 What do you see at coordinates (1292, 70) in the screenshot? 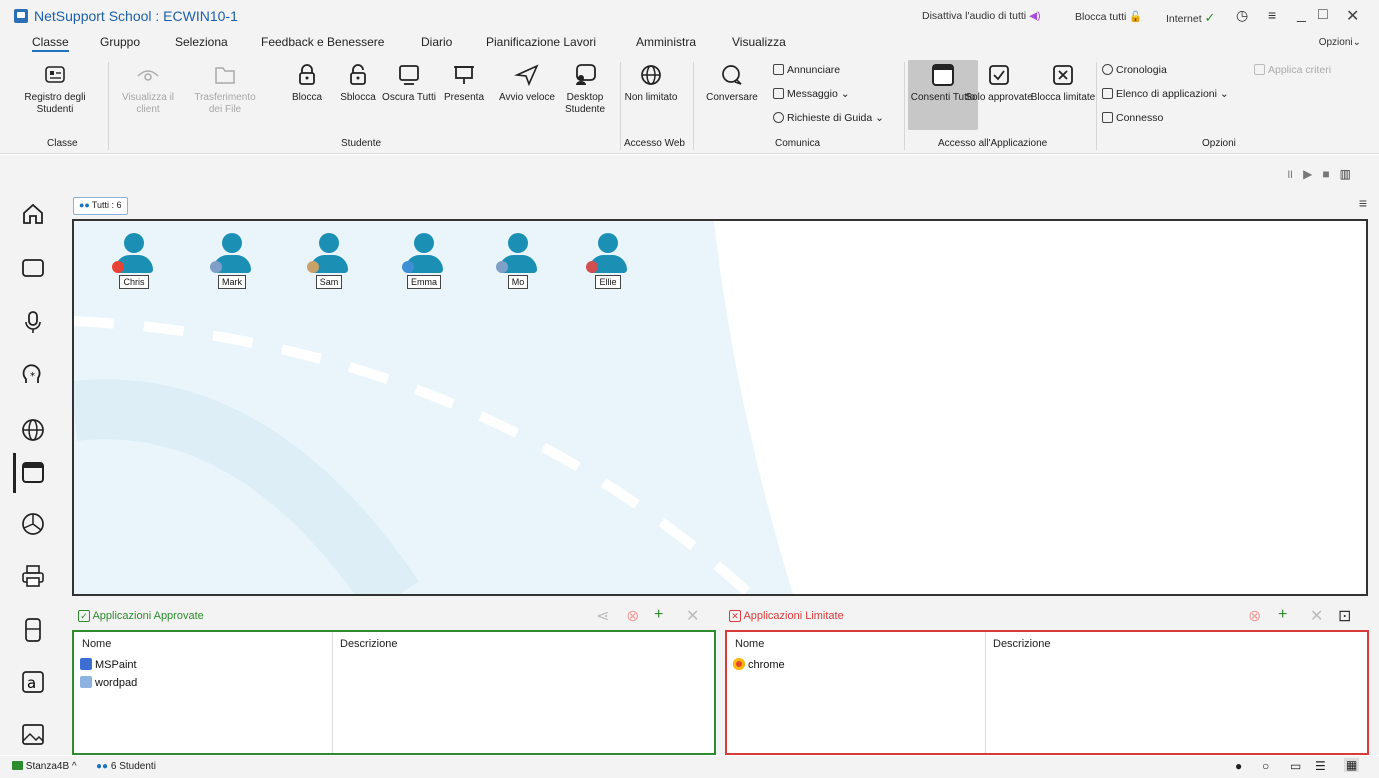
I see `applica-criteri-checkbox: Applica criteri` at bounding box center [1292, 70].